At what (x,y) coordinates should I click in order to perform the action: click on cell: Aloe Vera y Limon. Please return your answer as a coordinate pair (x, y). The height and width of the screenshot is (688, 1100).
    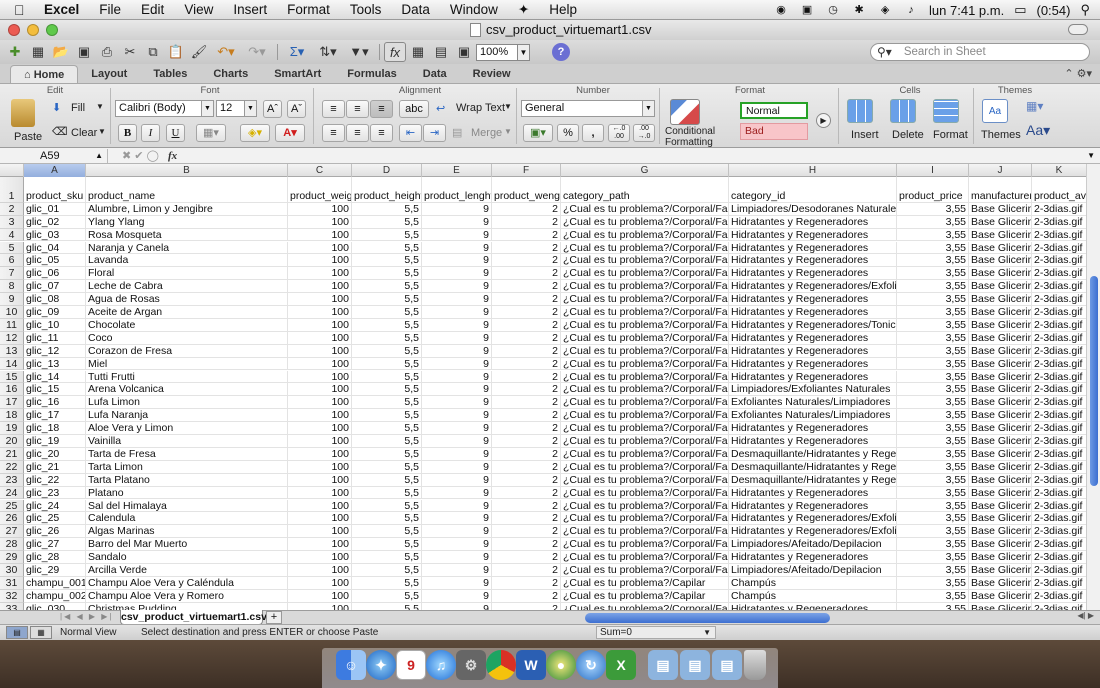
    Looking at the image, I should click on (187, 428).